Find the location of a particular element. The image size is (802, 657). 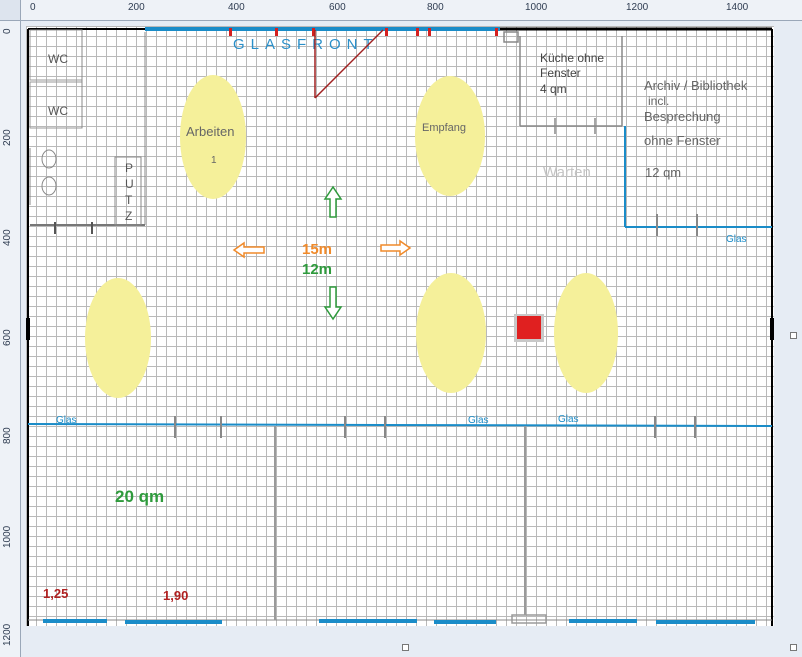

kueche-label: Fenster is located at coordinates (560, 73).